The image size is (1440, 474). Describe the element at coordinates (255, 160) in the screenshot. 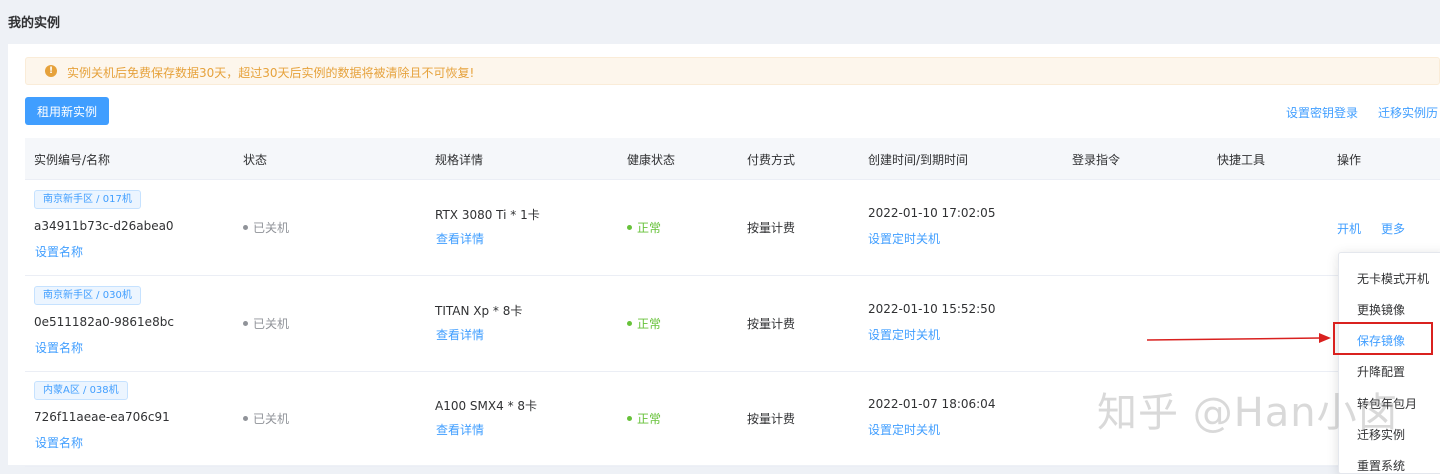

I see `col-status: 状态` at that location.